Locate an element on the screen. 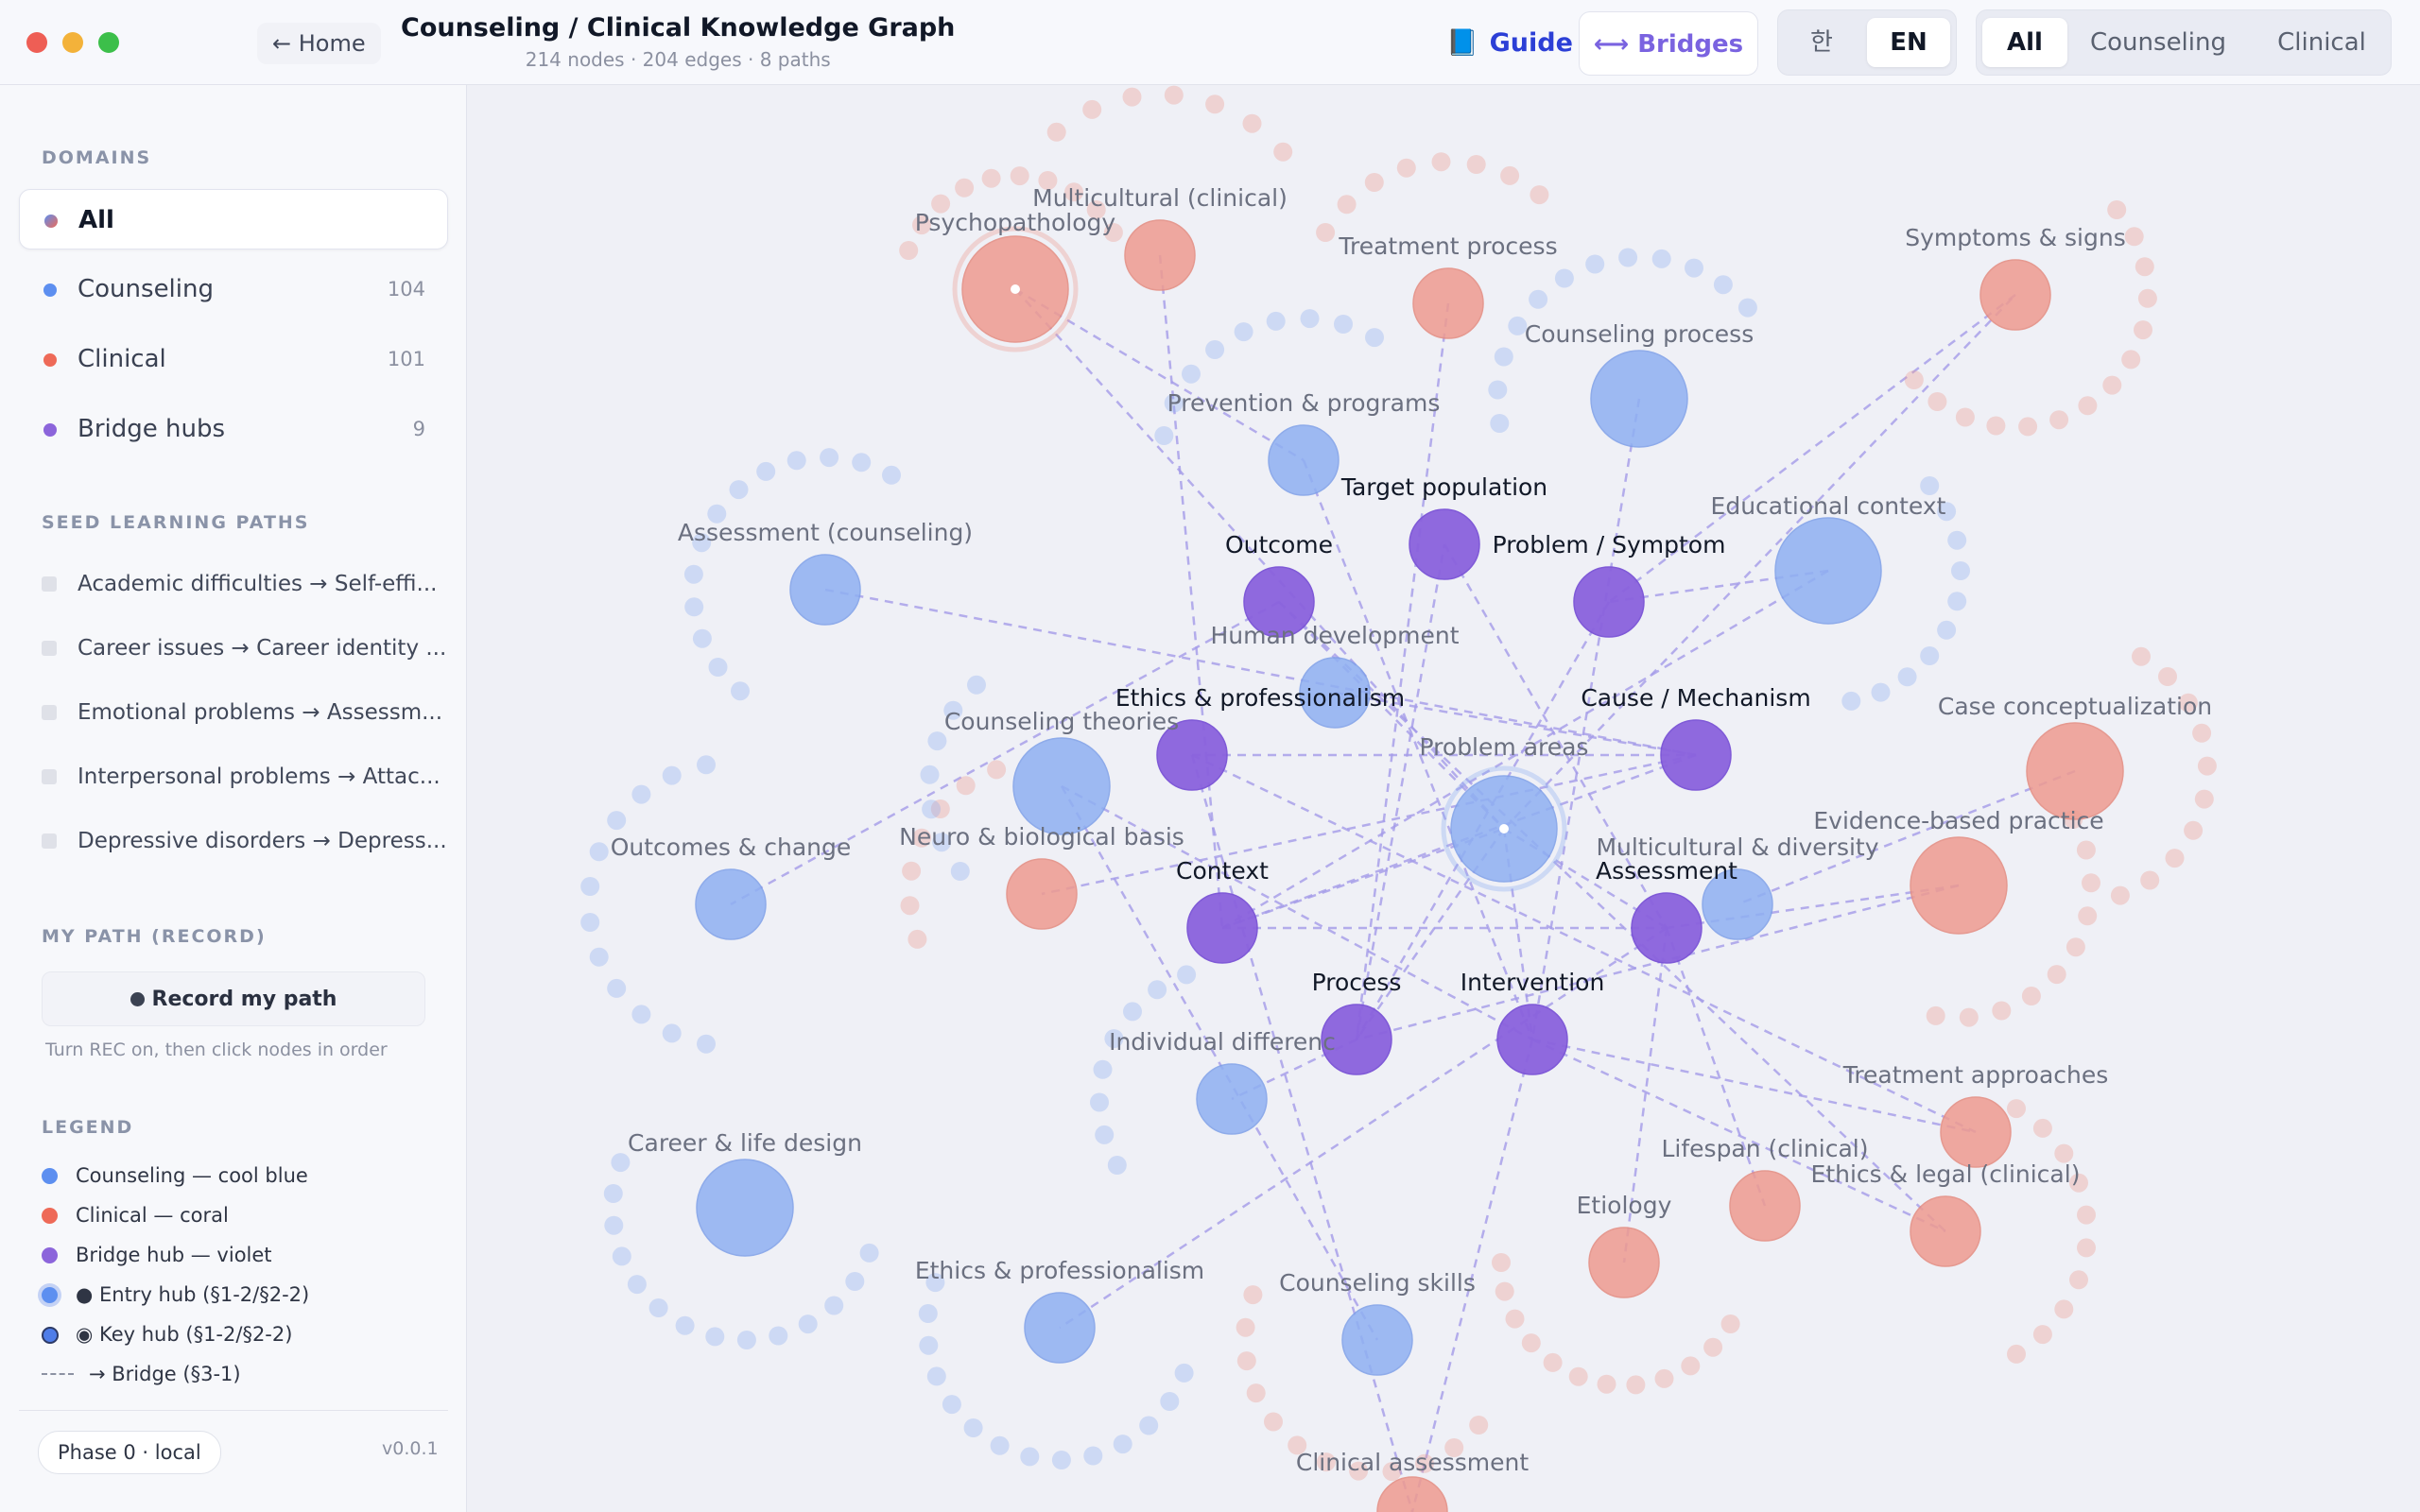 The width and height of the screenshot is (2420, 1512). counseling-theories-node is located at coordinates (1061, 786).